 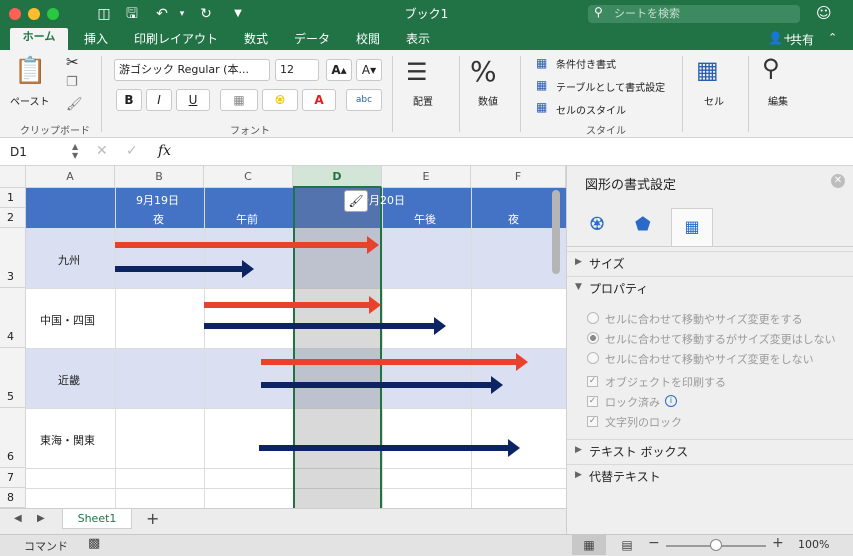 What do you see at coordinates (671, 401) in the screenshot?
I see `info-icon: i` at bounding box center [671, 401].